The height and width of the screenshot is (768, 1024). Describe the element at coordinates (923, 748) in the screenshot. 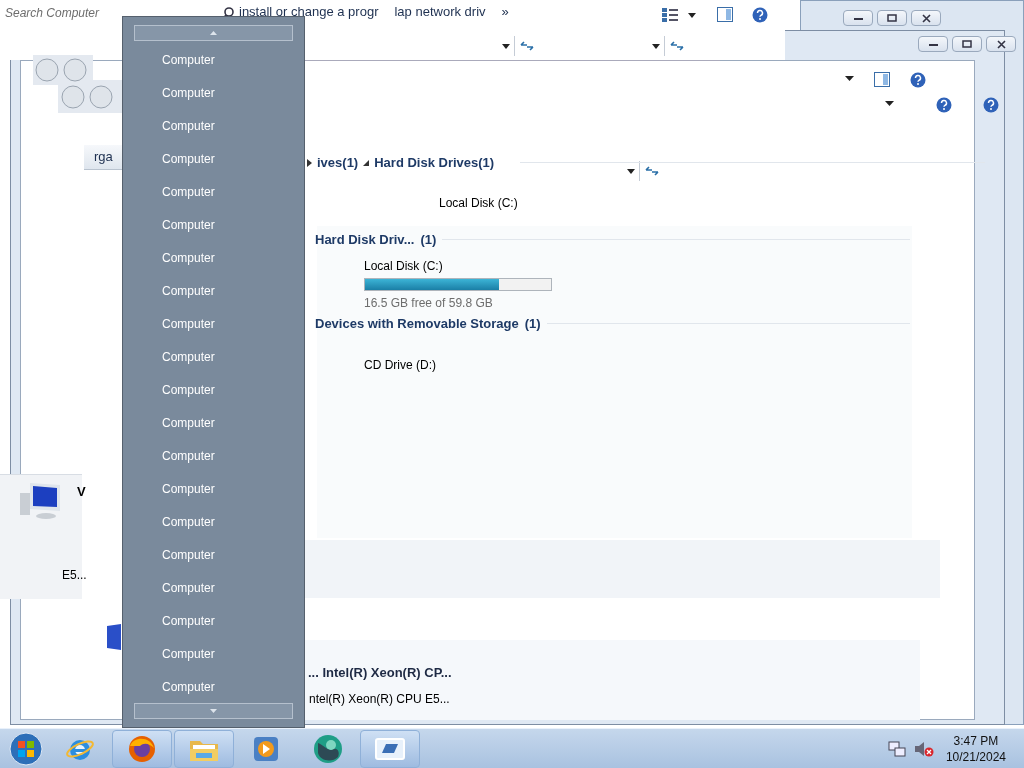

I see `volume-muted-icon` at that location.